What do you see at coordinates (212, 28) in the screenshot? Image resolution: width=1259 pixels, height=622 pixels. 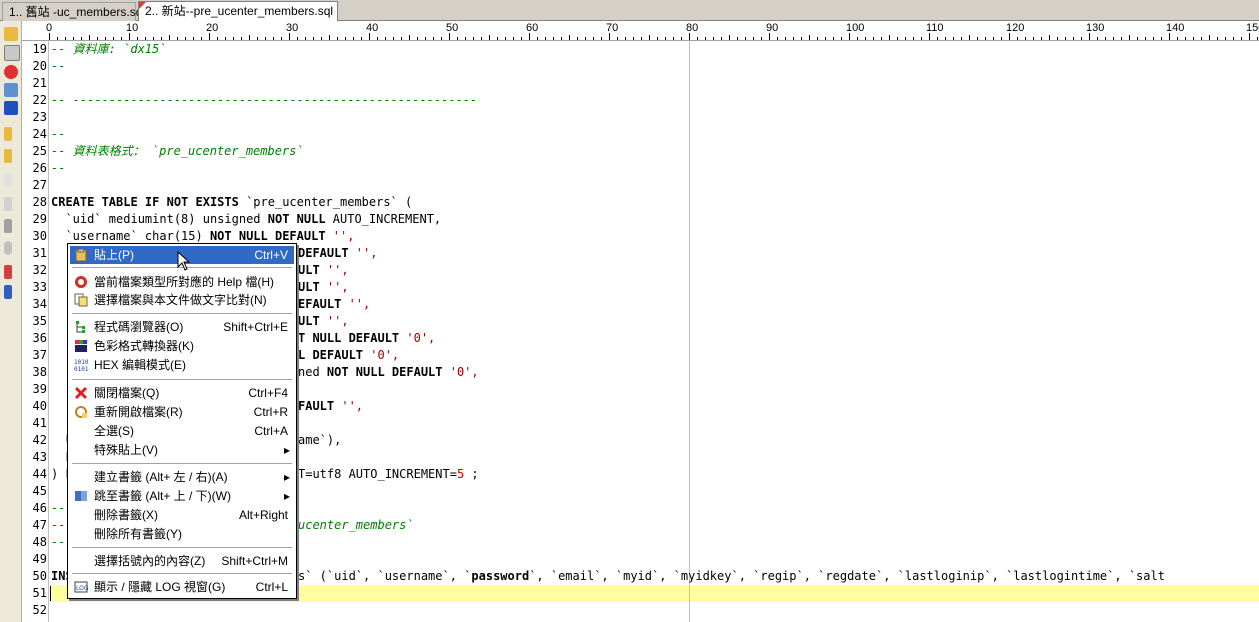 I see `ruler-label: 20` at bounding box center [212, 28].